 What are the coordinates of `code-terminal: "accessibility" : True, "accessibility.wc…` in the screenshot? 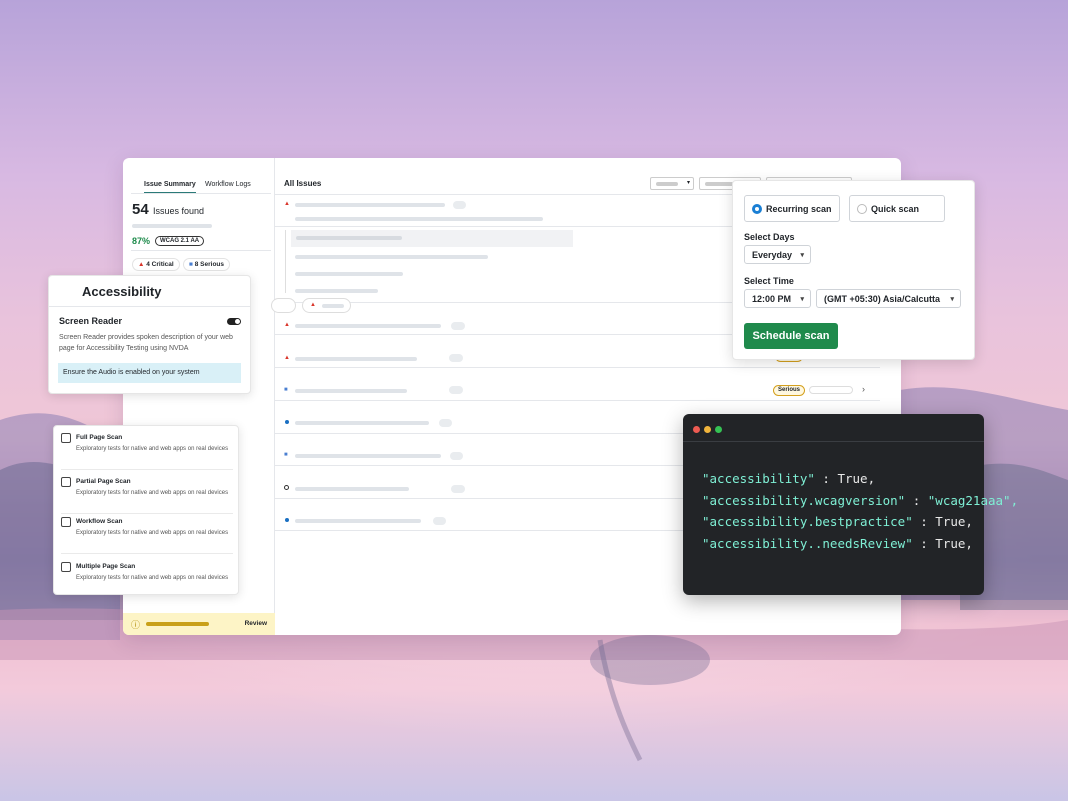 It's located at (850, 504).